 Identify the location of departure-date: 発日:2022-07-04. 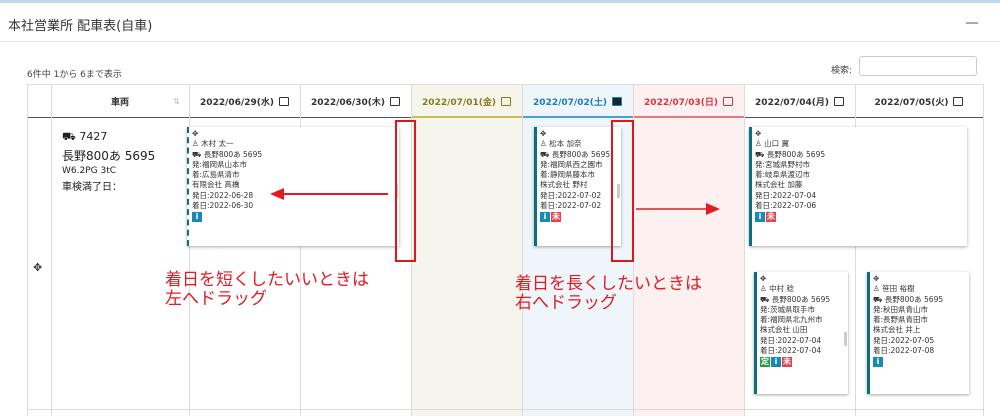
(786, 195).